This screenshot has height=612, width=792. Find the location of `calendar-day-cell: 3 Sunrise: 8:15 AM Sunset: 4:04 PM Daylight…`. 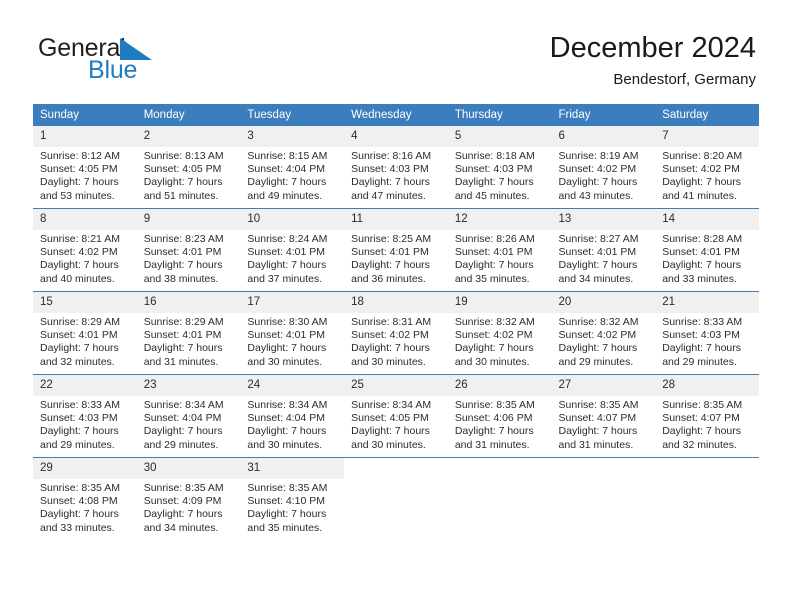

calendar-day-cell: 3 Sunrise: 8:15 AM Sunset: 4:04 PM Daylight… is located at coordinates (292, 167).